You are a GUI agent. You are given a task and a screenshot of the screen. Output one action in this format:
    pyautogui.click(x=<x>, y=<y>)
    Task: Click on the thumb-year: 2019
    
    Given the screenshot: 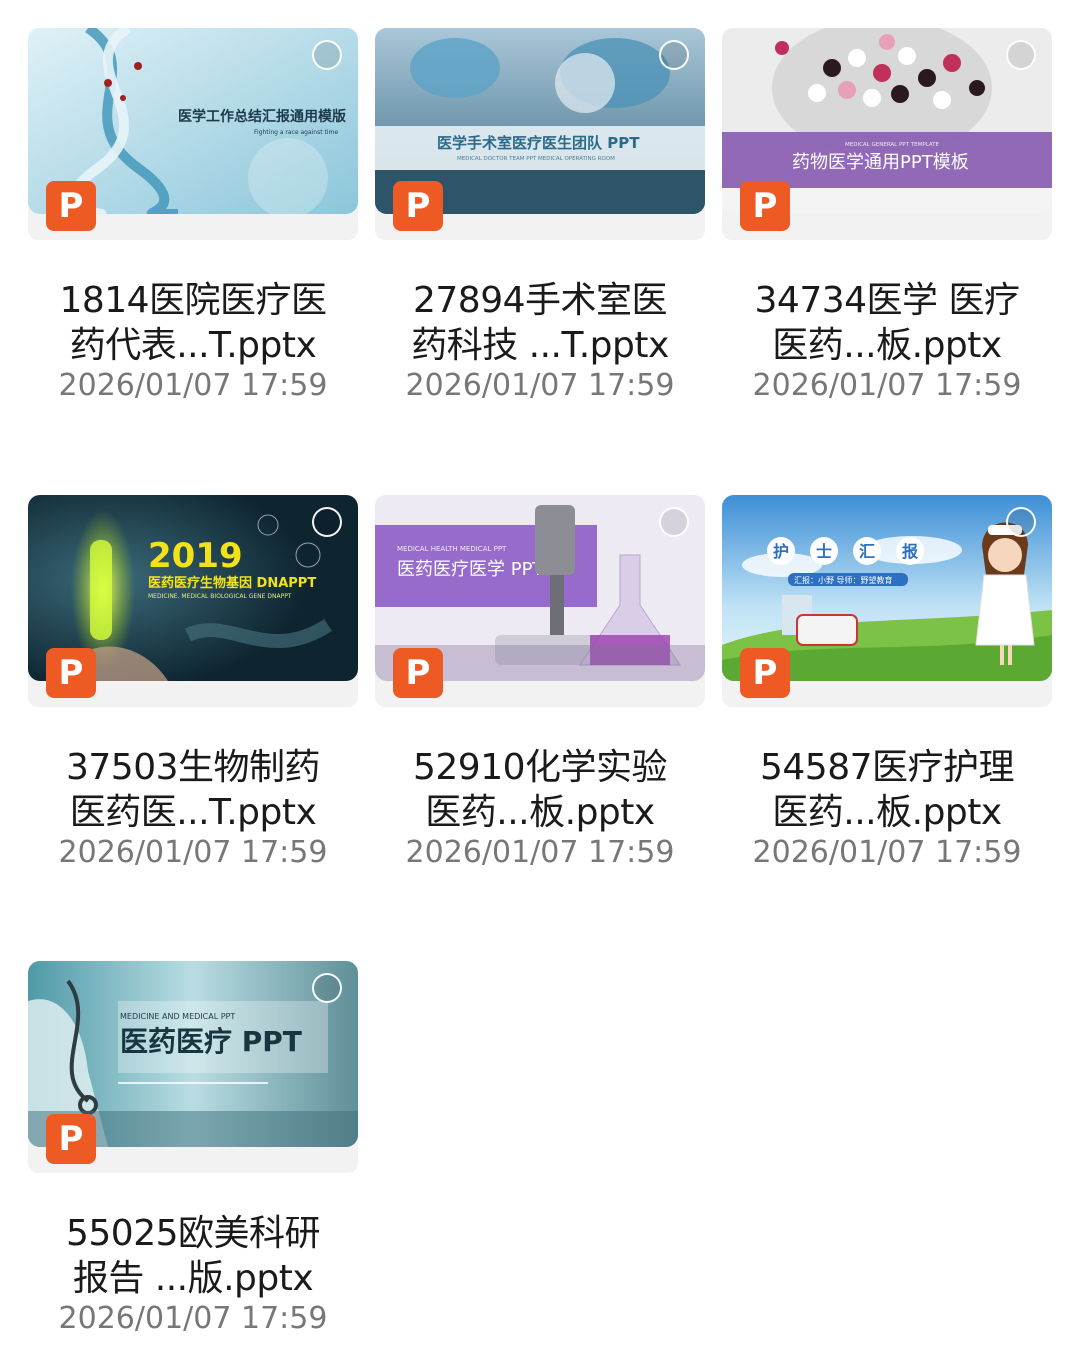 What is the action you would take?
    pyautogui.click(x=195, y=556)
    